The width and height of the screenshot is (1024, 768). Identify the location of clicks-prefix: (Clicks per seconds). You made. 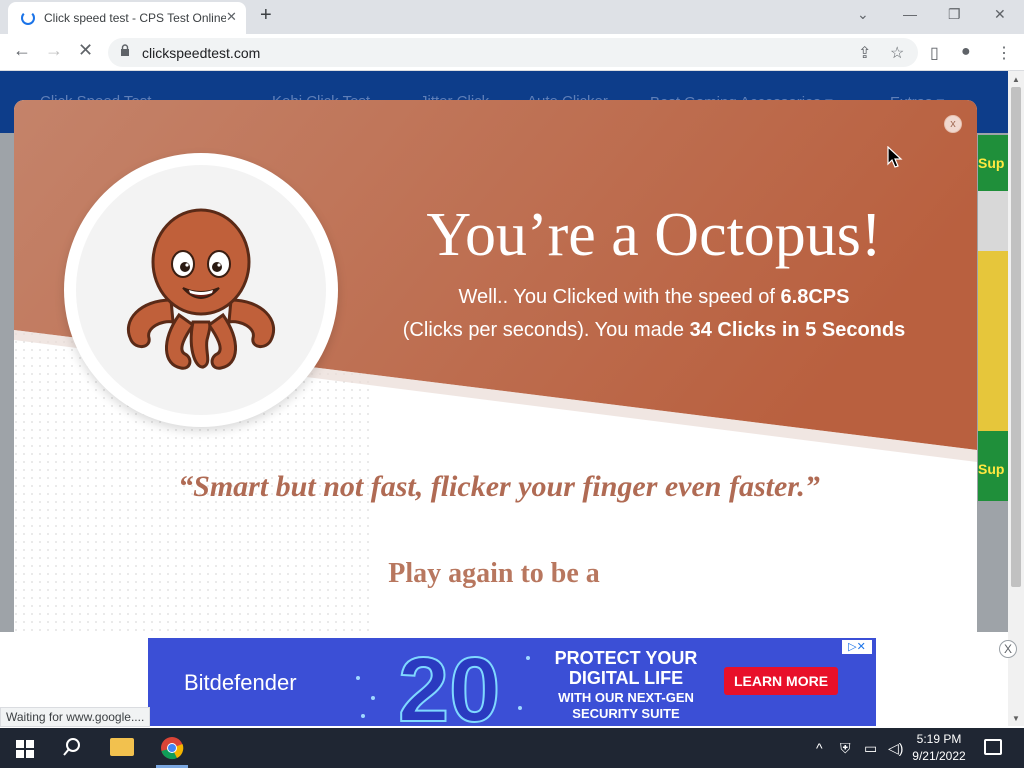
(546, 330).